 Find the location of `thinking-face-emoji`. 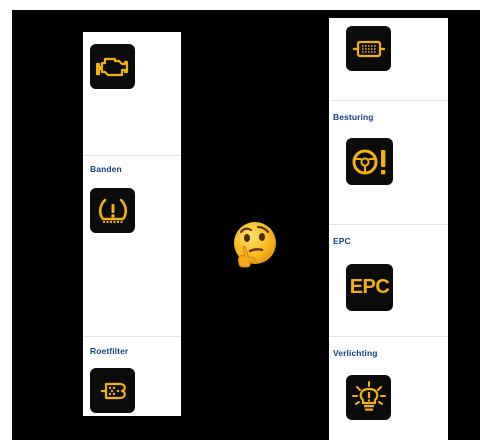

thinking-face-emoji is located at coordinates (255, 245).